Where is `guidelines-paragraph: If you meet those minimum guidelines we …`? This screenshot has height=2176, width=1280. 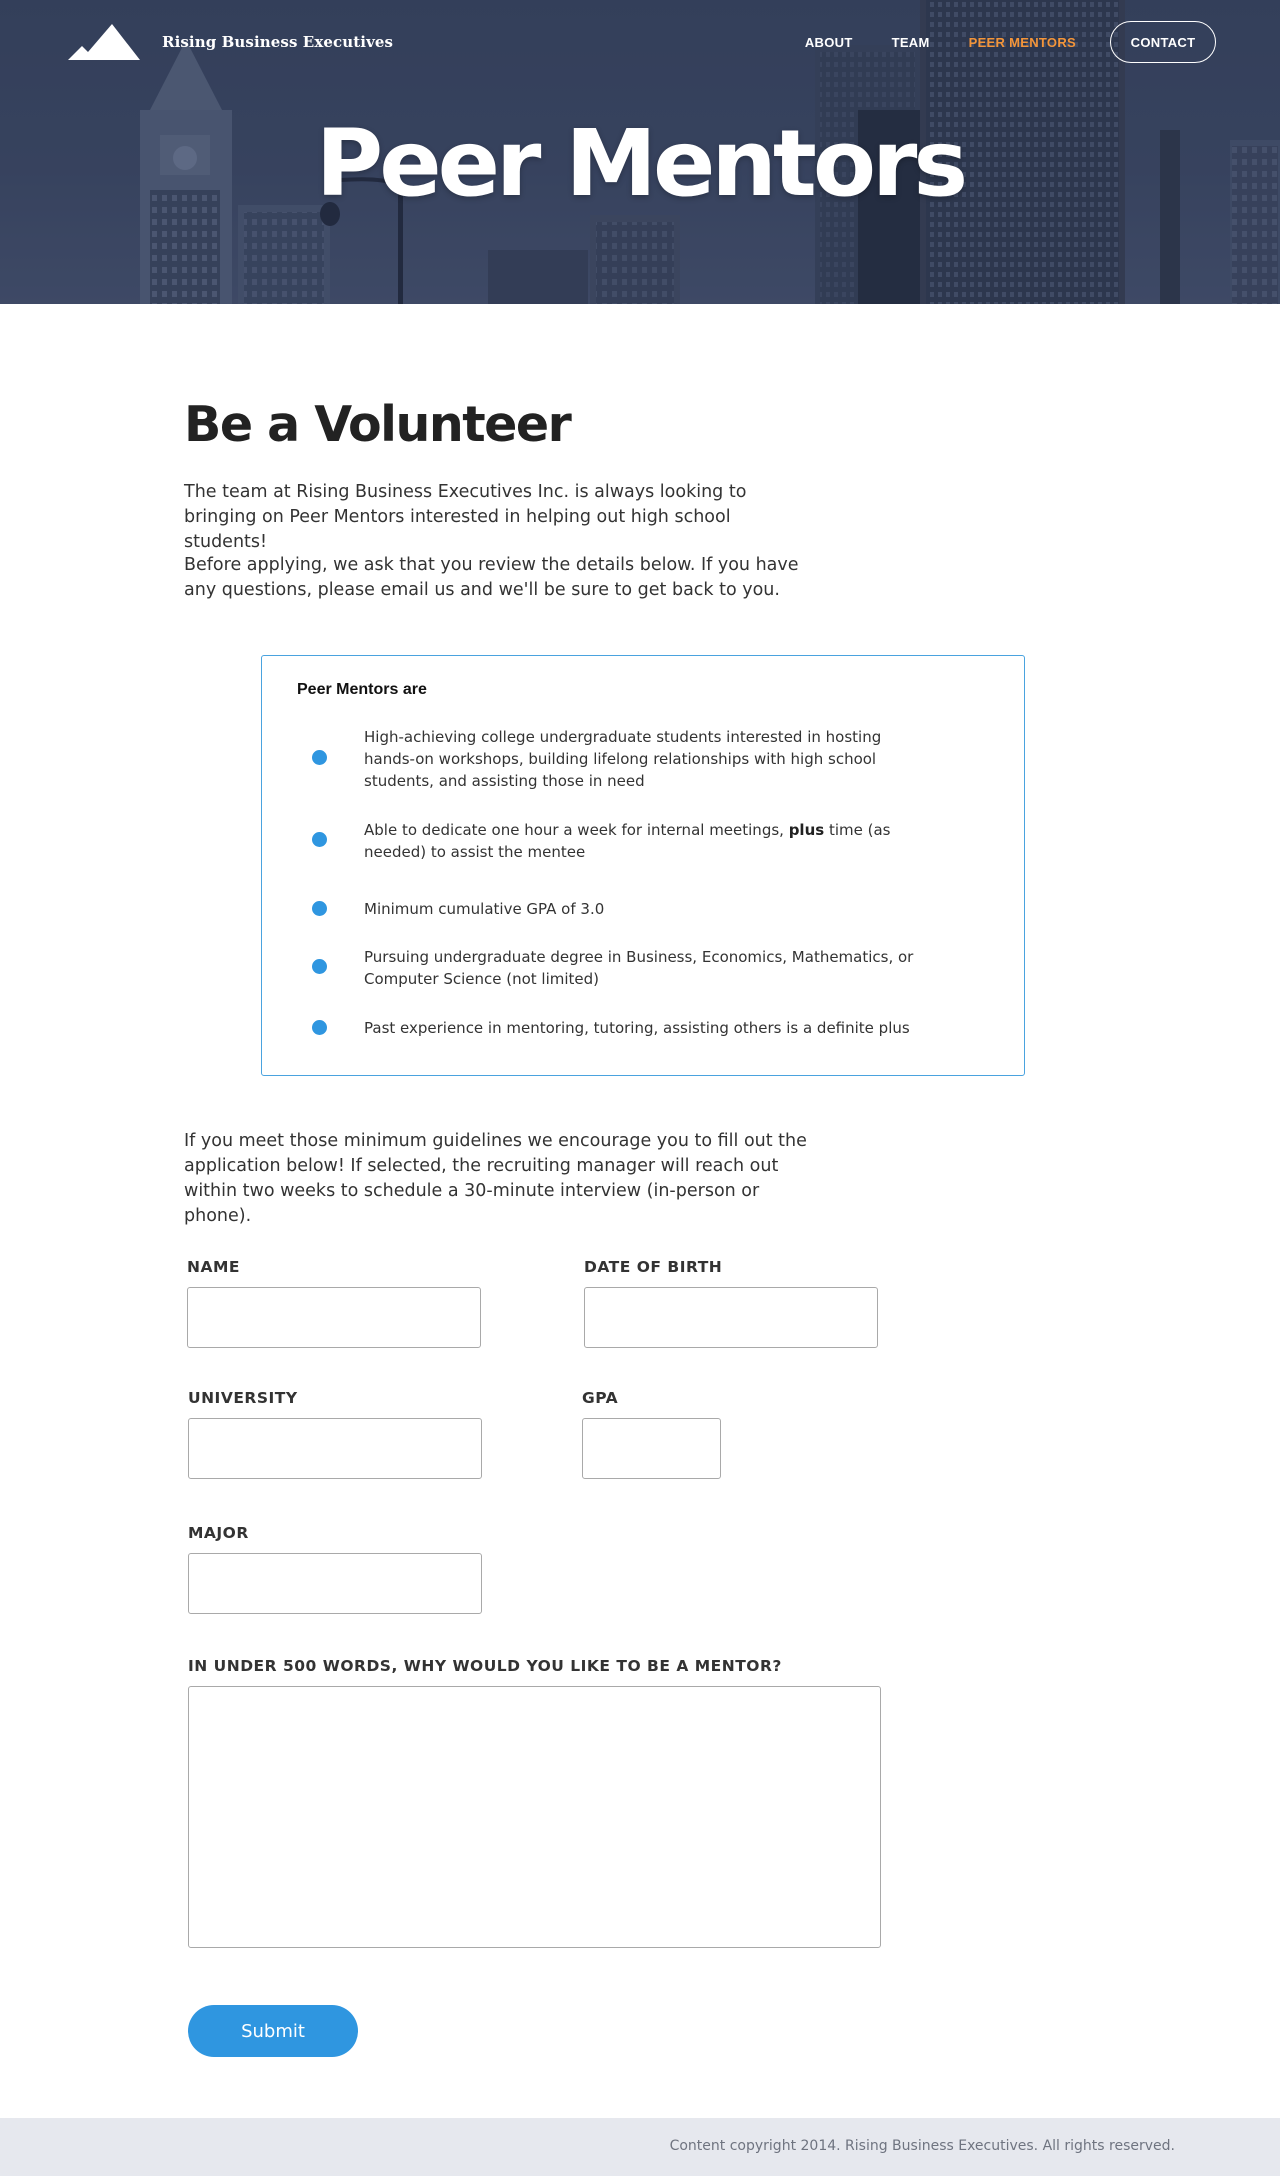 guidelines-paragraph: If you meet those minimum guidelines we … is located at coordinates (495, 1178).